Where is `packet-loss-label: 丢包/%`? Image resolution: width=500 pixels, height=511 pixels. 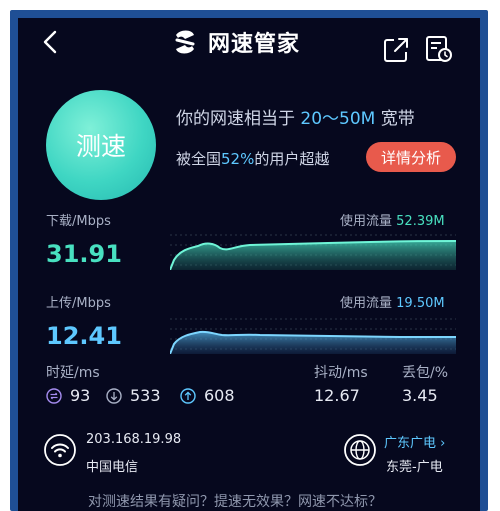 packet-loss-label: 丢包/% is located at coordinates (425, 373).